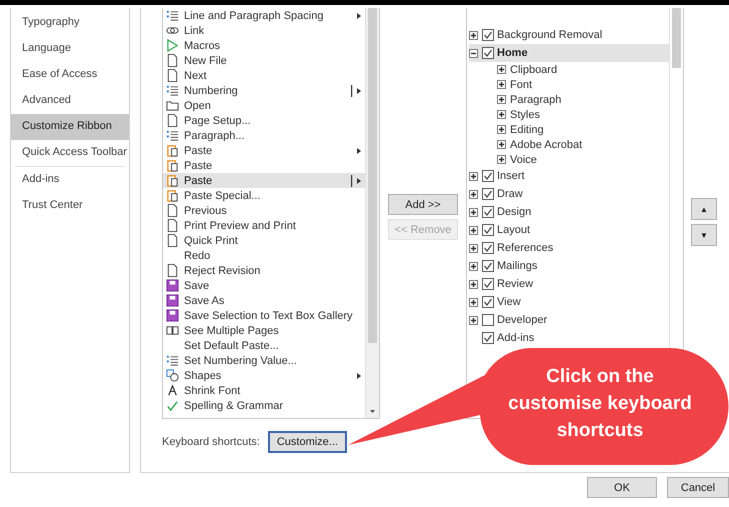 The width and height of the screenshot is (729, 507). Describe the element at coordinates (264, 375) in the screenshot. I see `command-item: Shapes` at that location.